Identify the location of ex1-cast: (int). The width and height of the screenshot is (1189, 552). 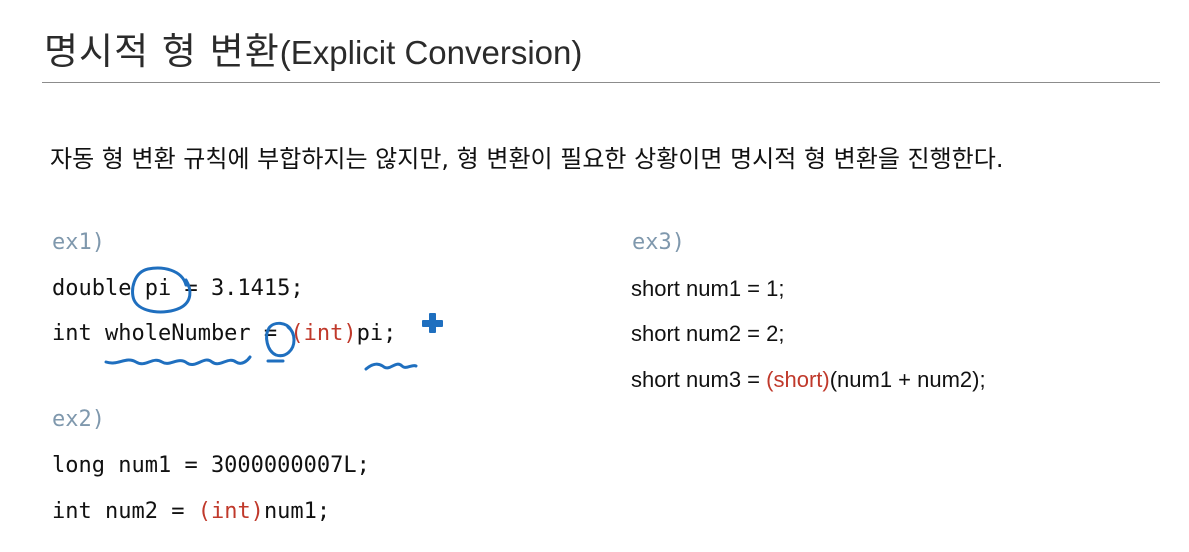
(323, 333).